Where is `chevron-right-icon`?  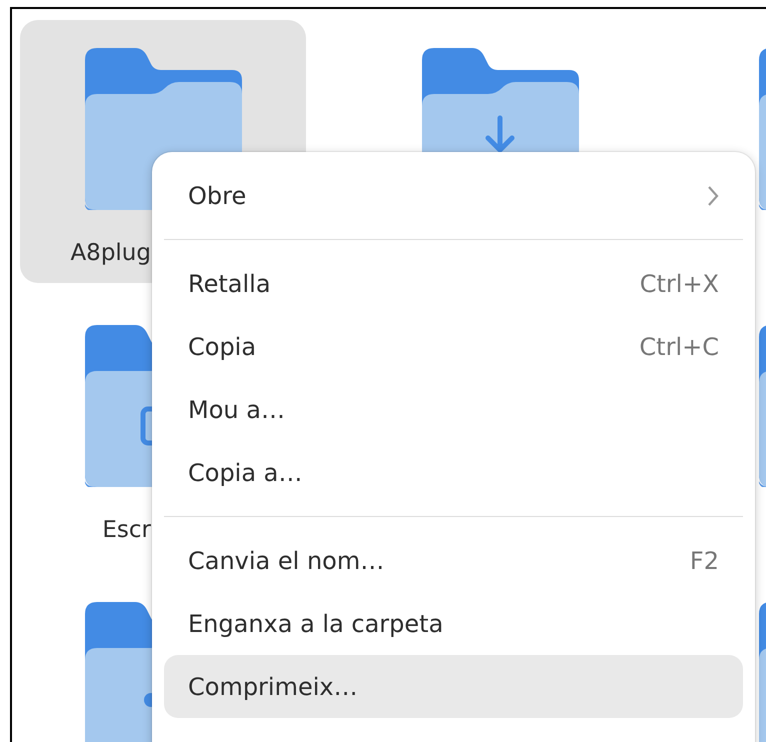
chevron-right-icon is located at coordinates (713, 195).